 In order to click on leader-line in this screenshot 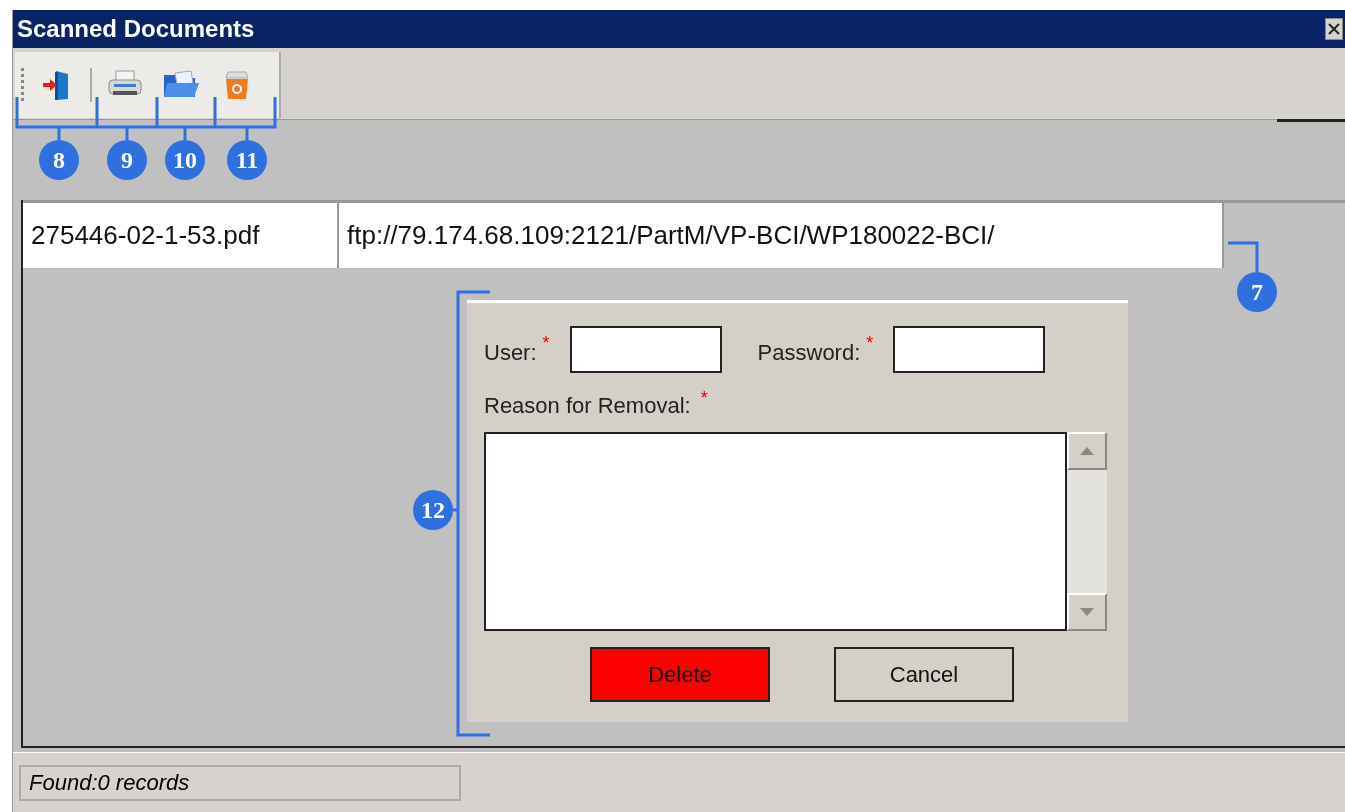, I will do `click(1243, 256)`.